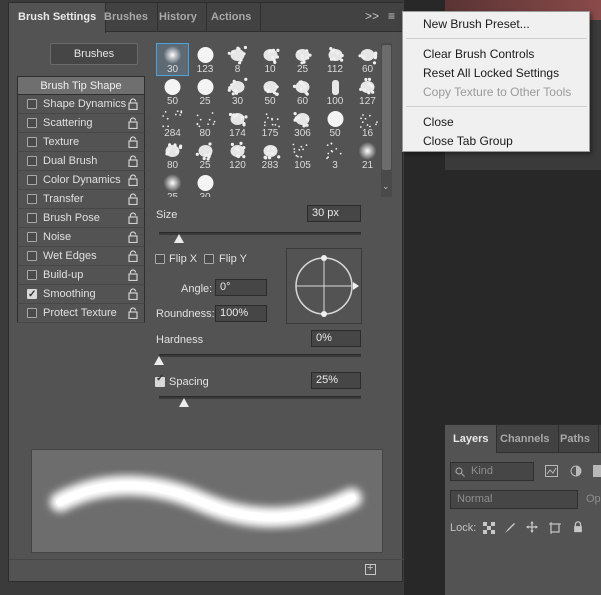 This screenshot has width=601, height=595. I want to click on image-filter-icon, so click(551, 471).